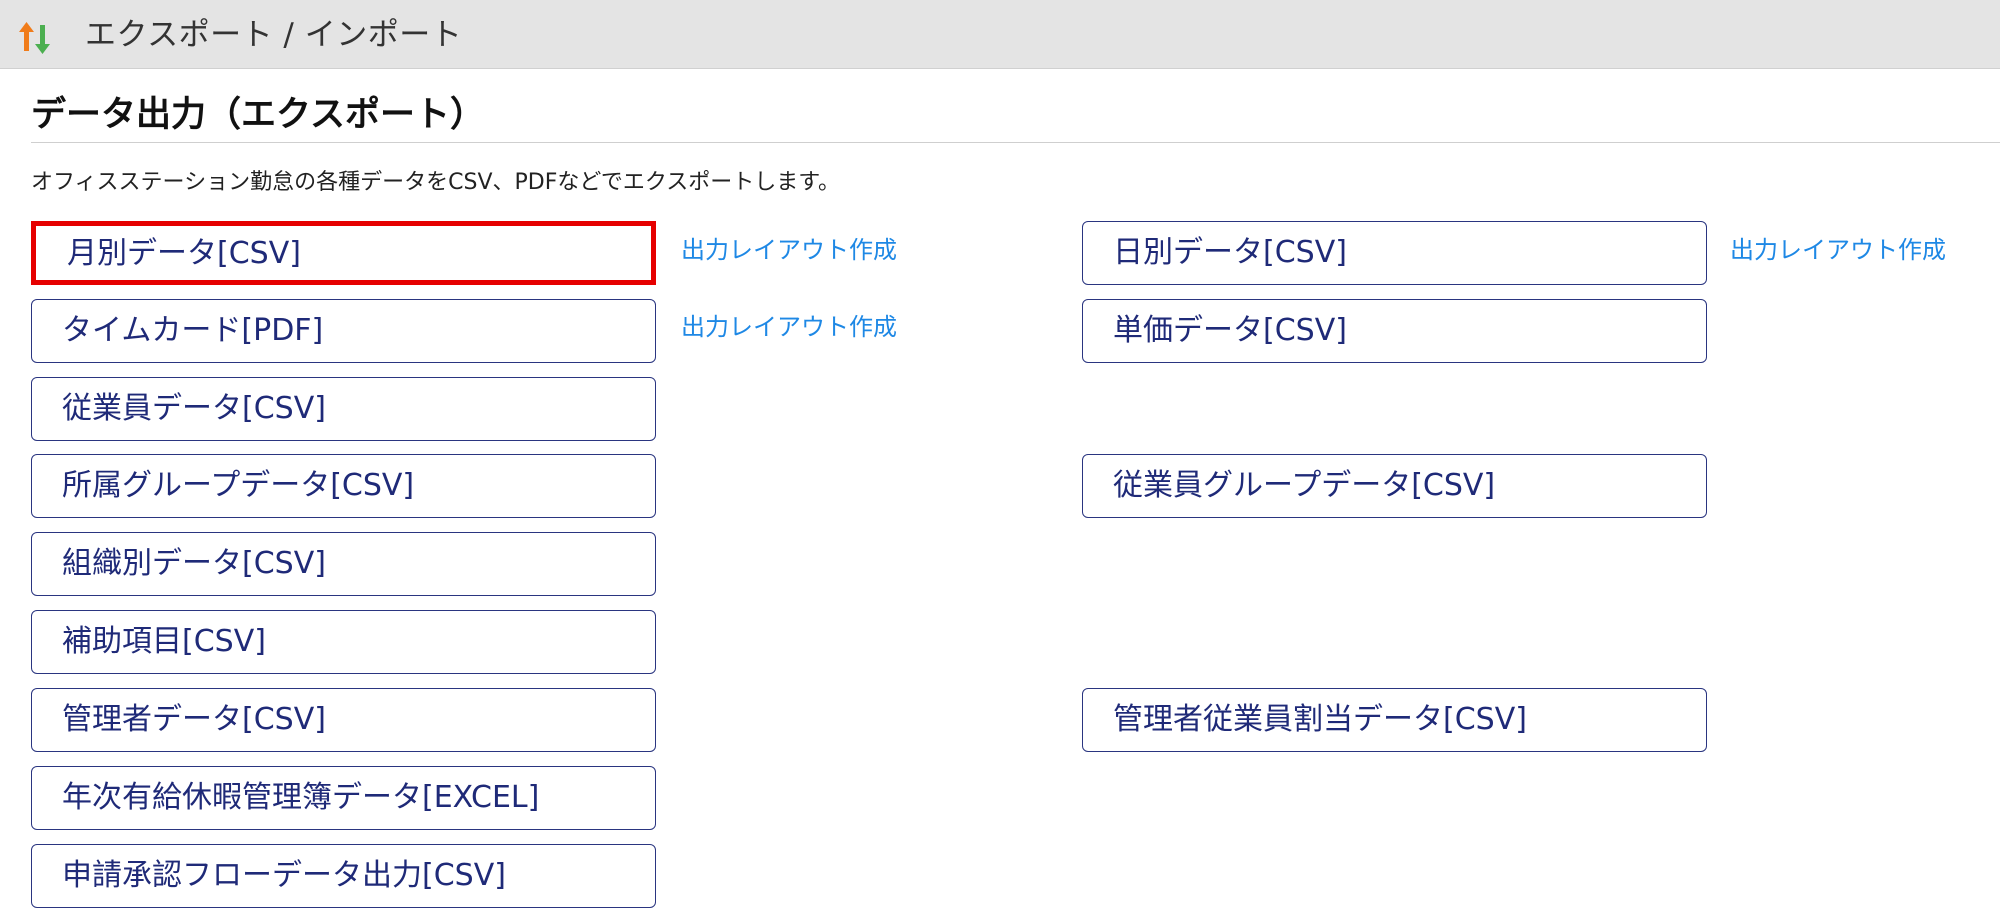  What do you see at coordinates (789, 250) in the screenshot?
I see `monthly-output-layout-link: 出力レイアウト作成` at bounding box center [789, 250].